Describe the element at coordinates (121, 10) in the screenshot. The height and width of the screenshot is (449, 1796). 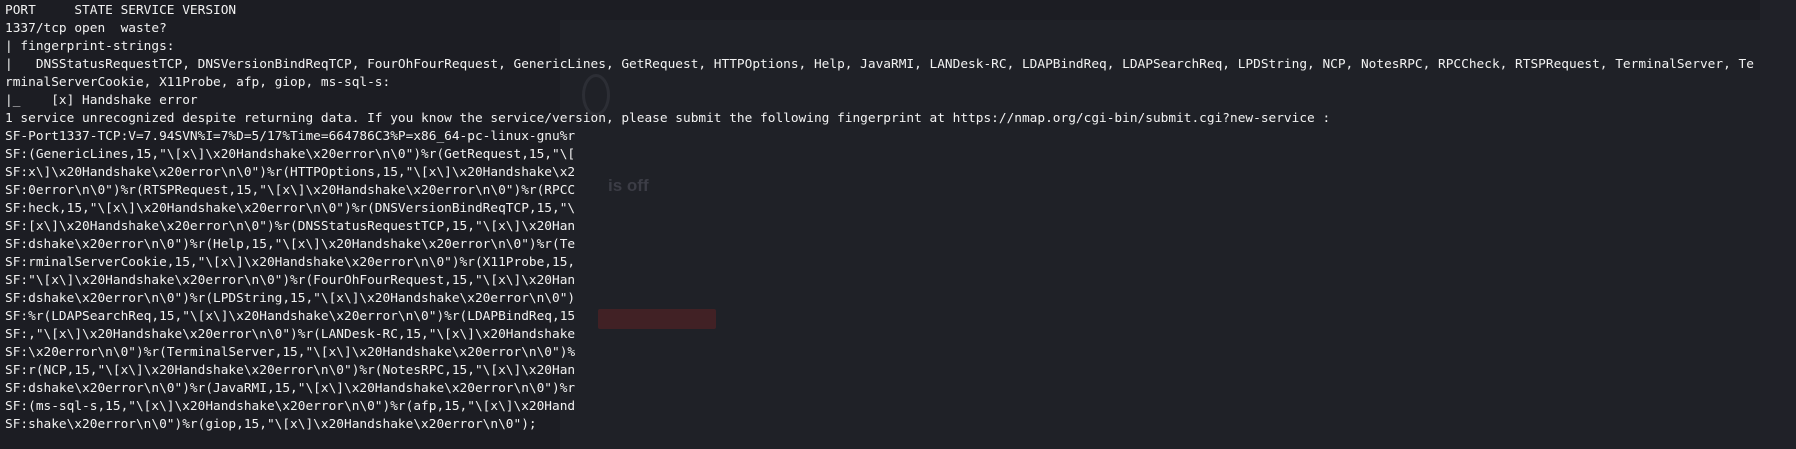
I see `nmap-header-line: PORT STATE SERVICE VERSION` at that location.